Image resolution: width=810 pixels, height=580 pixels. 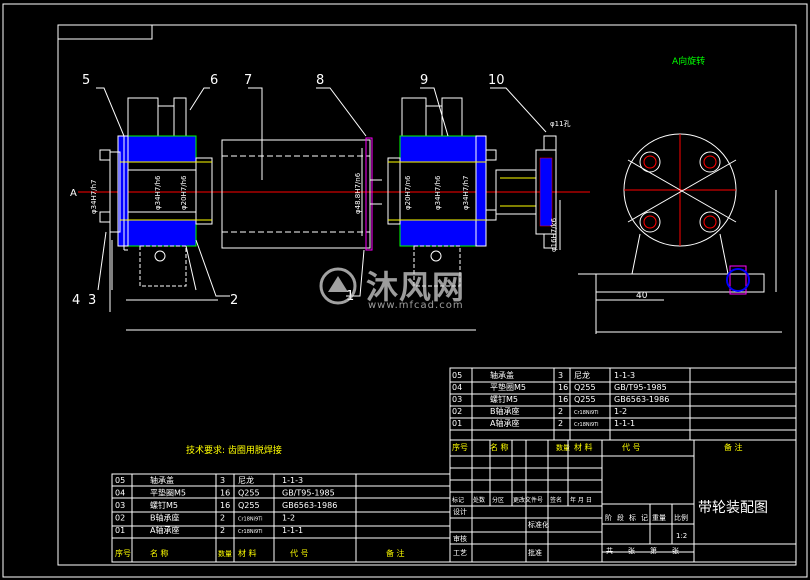 I want to click on dim-right-3: φ34H7/h7, so click(x=466, y=193).